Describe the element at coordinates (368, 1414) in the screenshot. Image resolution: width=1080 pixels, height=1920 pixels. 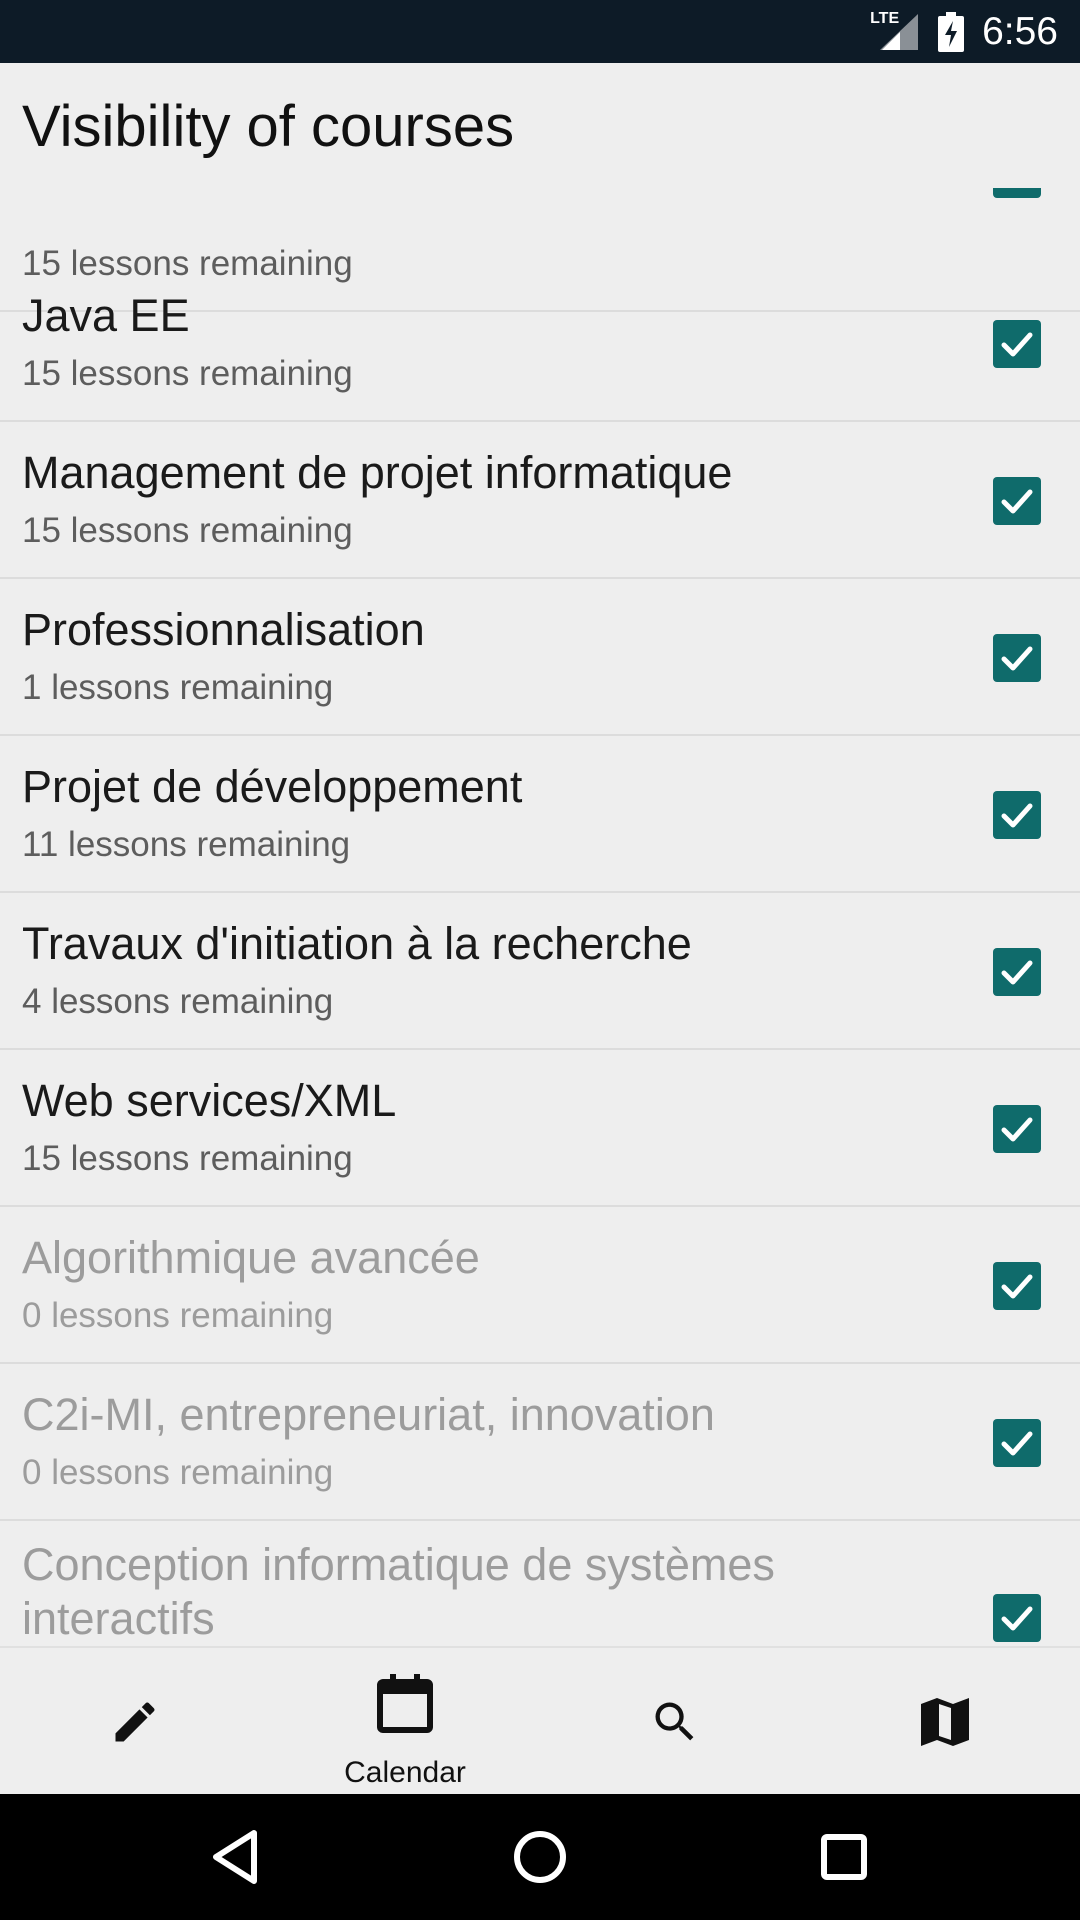
I see `course-title: C2i-MI, entrepreneuriat, innovation` at that location.